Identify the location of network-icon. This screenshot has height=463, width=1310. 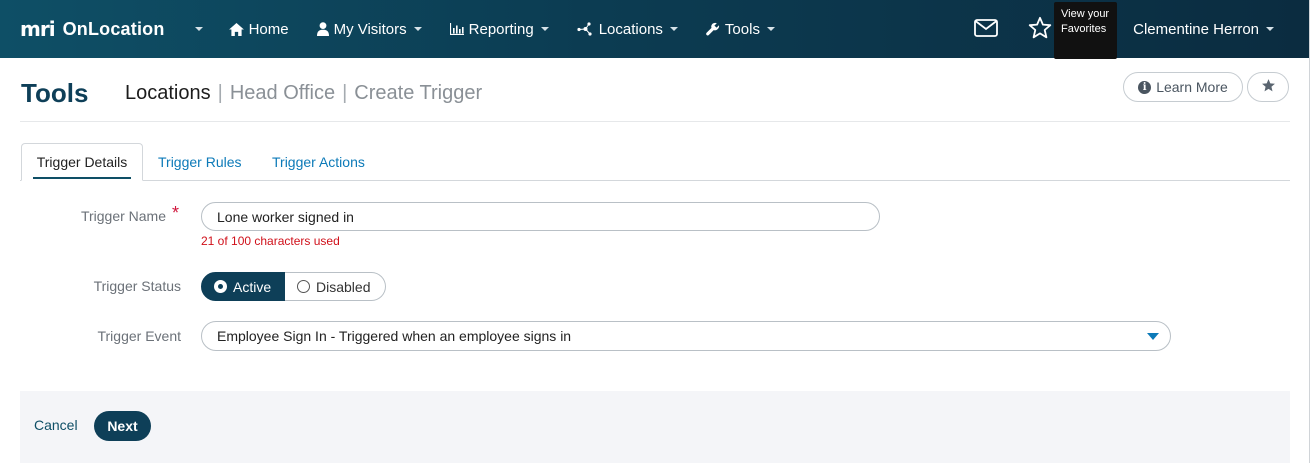
(585, 29).